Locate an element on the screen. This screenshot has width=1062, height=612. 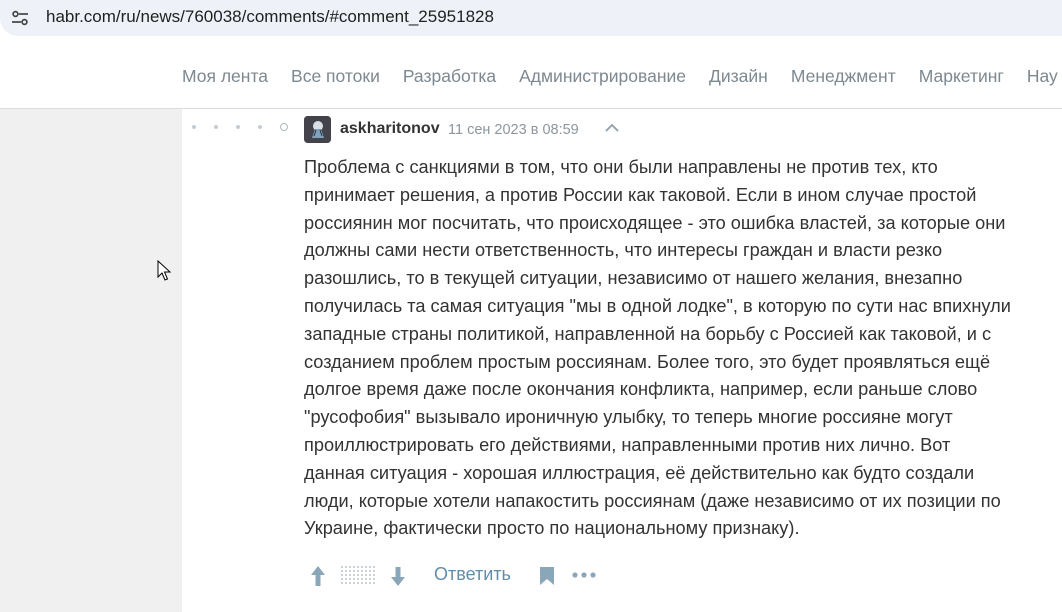
vote-score is located at coordinates (358, 575).